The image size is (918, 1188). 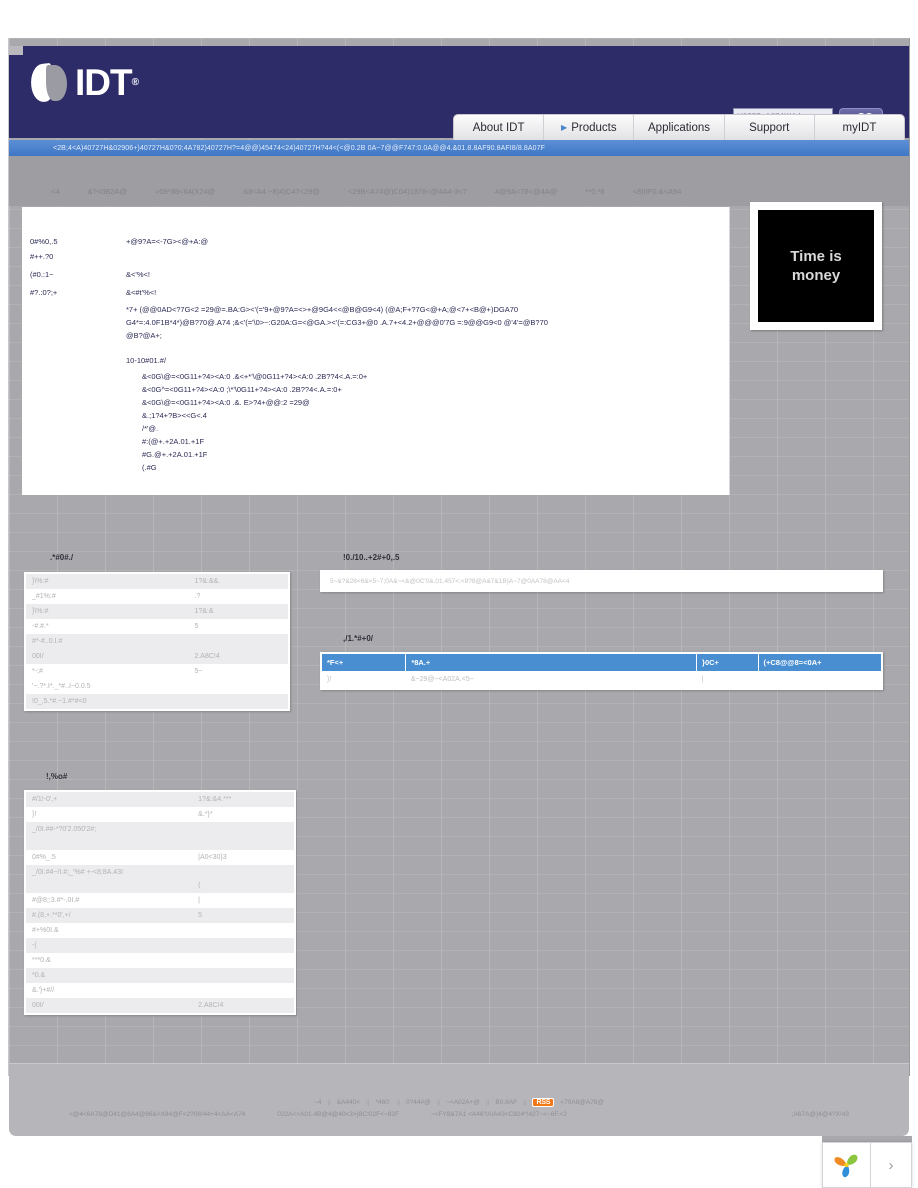 What do you see at coordinates (157, 611) in the screenshot?
I see `table-row: }\%:# 1?&:&` at bounding box center [157, 611].